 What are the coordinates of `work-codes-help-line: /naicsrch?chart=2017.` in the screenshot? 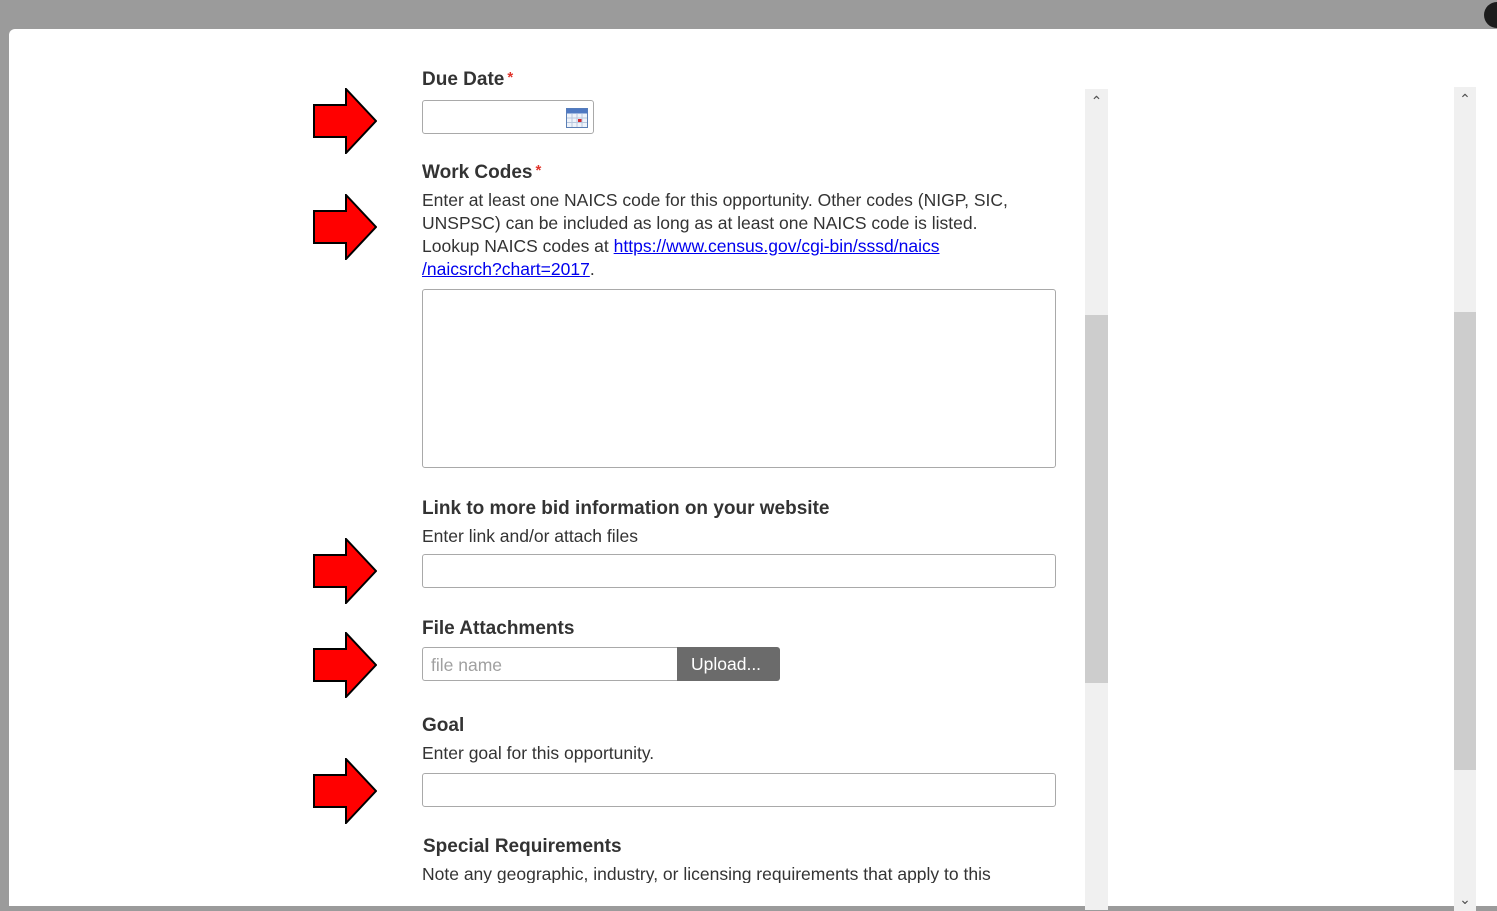 It's located at (715, 269).